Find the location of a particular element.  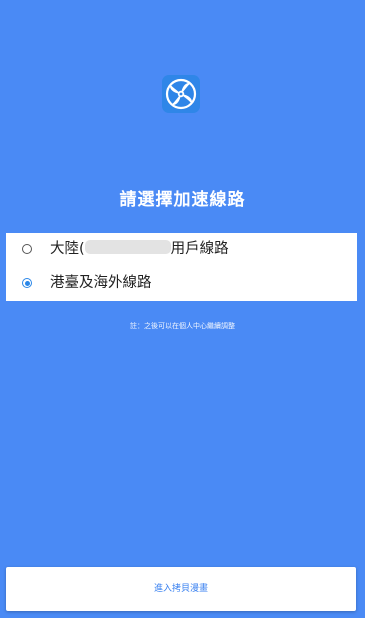

turbine-icon is located at coordinates (181, 94).